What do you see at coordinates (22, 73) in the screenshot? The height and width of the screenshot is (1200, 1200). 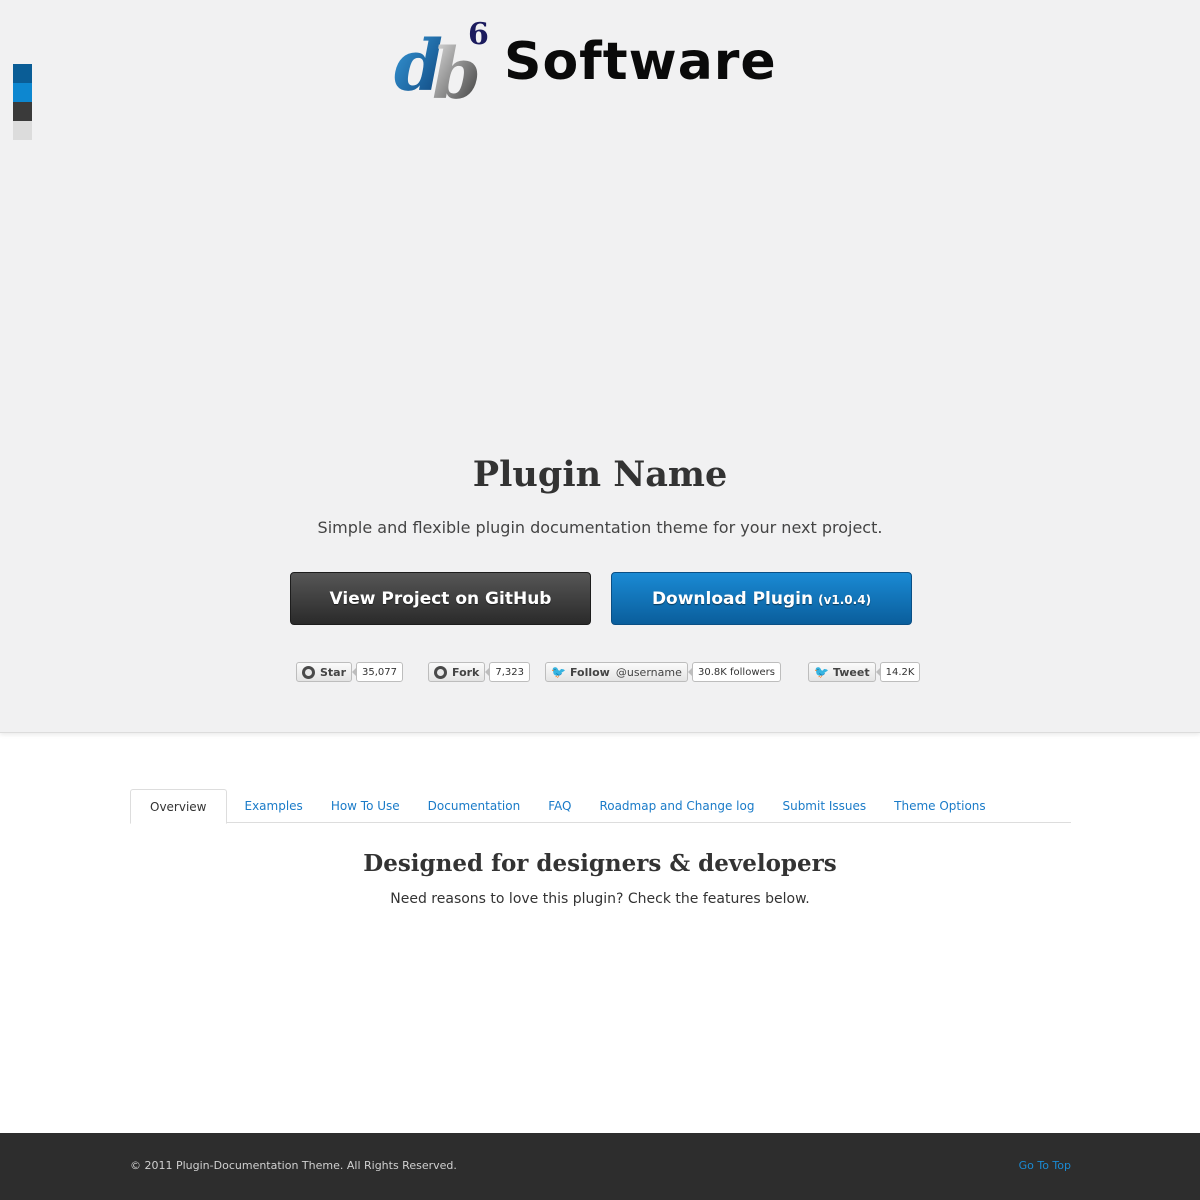 I see `swatch-dark-blue` at bounding box center [22, 73].